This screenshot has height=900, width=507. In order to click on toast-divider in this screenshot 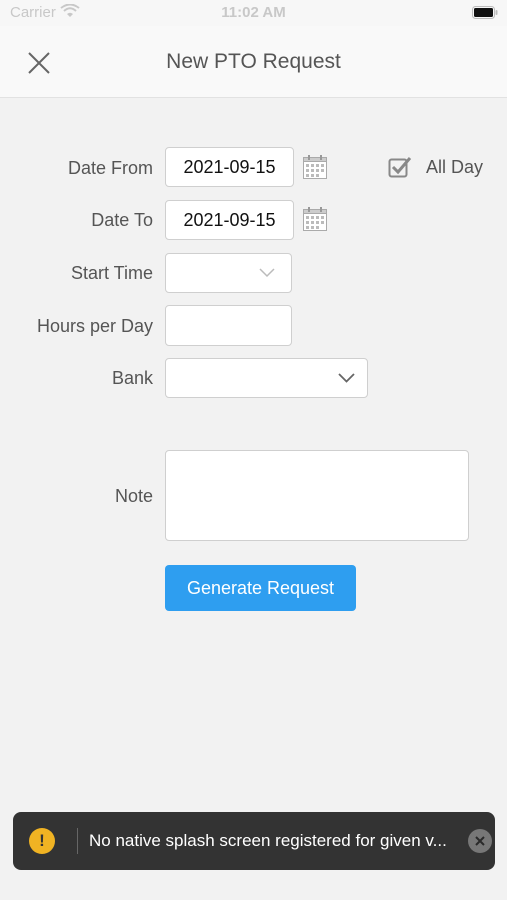, I will do `click(77, 841)`.